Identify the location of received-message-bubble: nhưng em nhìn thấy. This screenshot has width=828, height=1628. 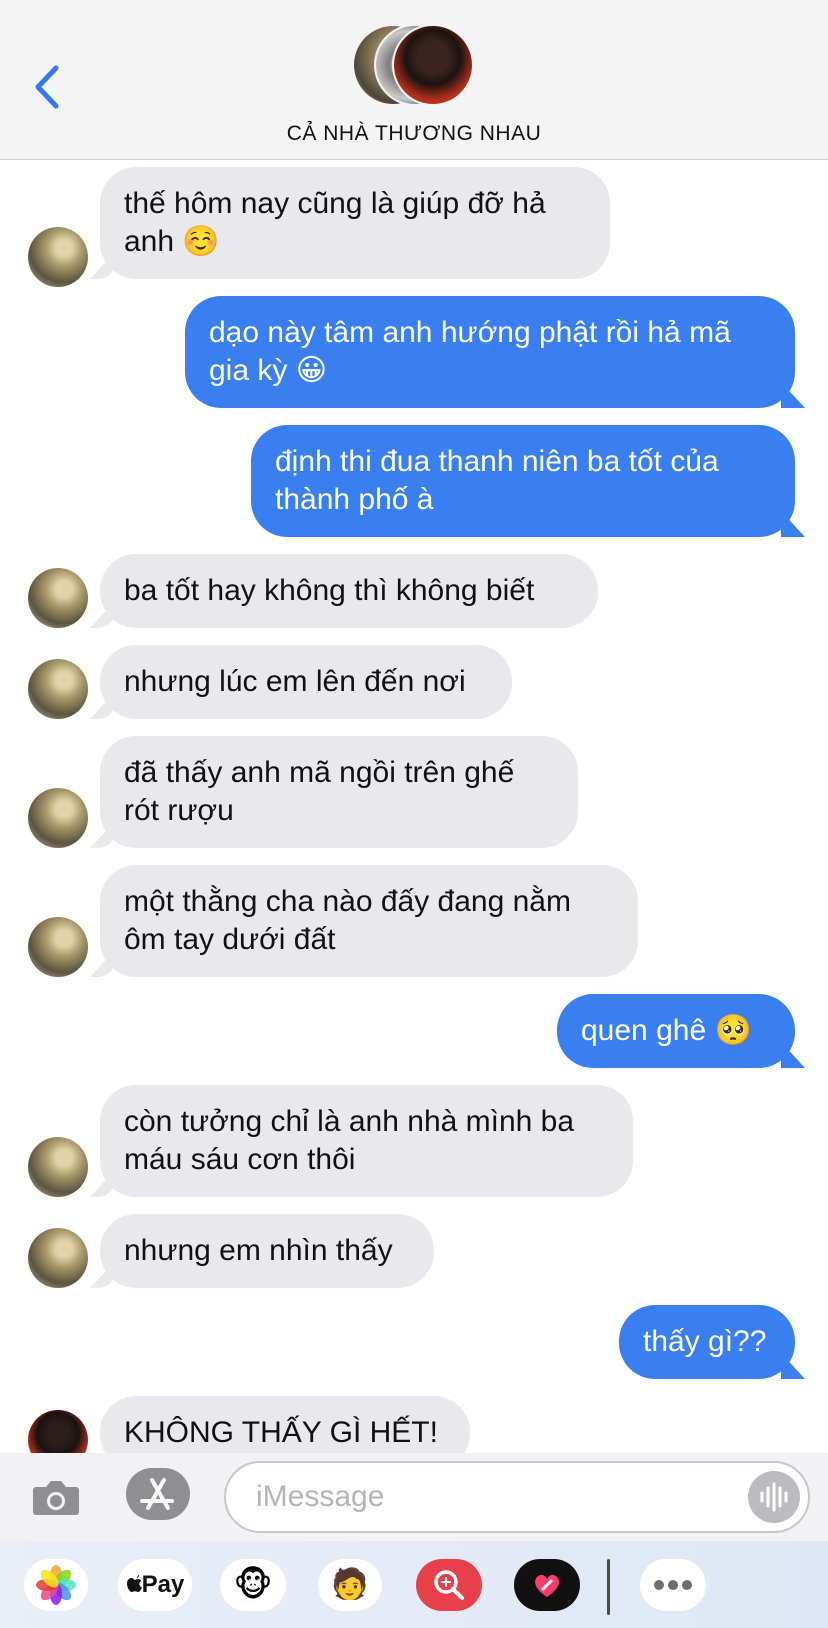
(267, 1251).